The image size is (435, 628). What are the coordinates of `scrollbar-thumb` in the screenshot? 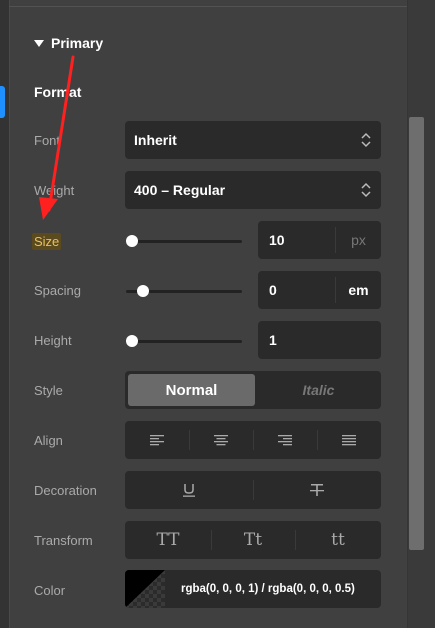 It's located at (416, 333).